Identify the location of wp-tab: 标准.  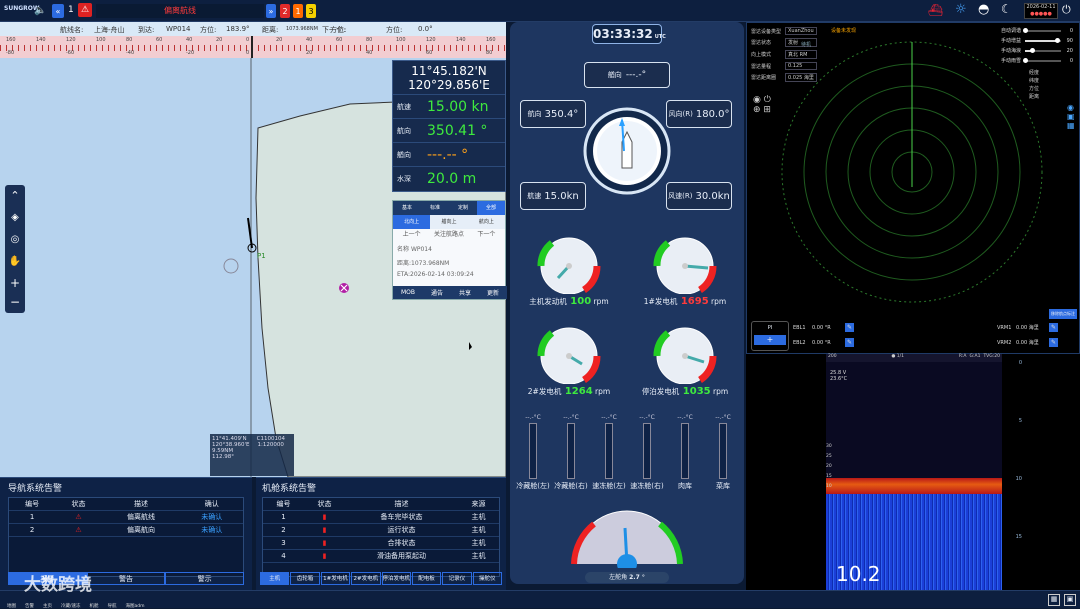
(435, 208).